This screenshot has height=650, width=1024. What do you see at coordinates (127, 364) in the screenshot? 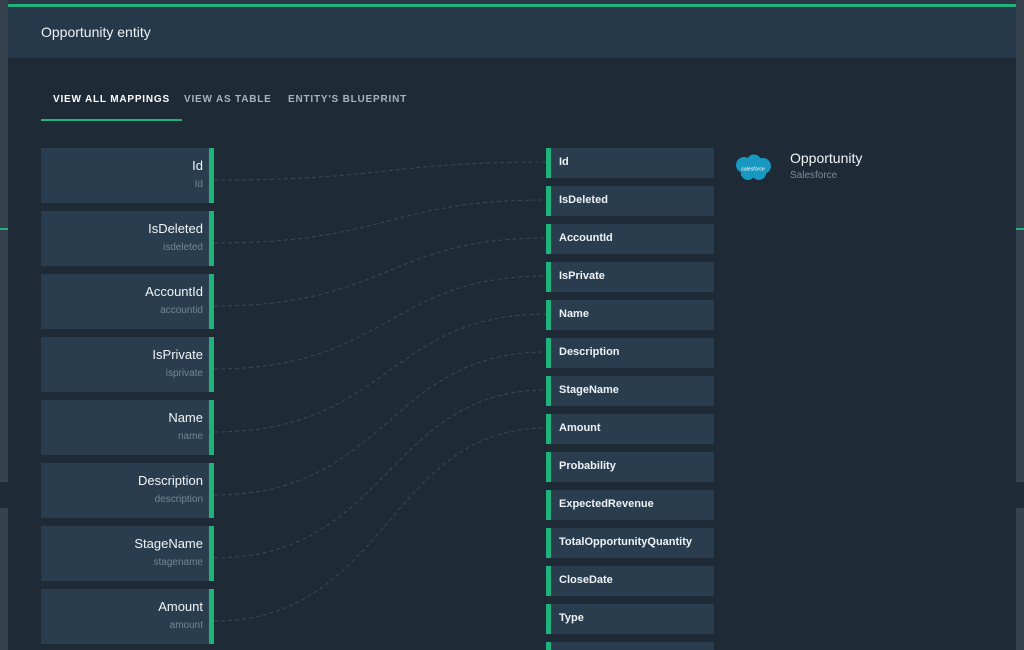
I see `source-field-card: IsPrivate isprivate` at bounding box center [127, 364].